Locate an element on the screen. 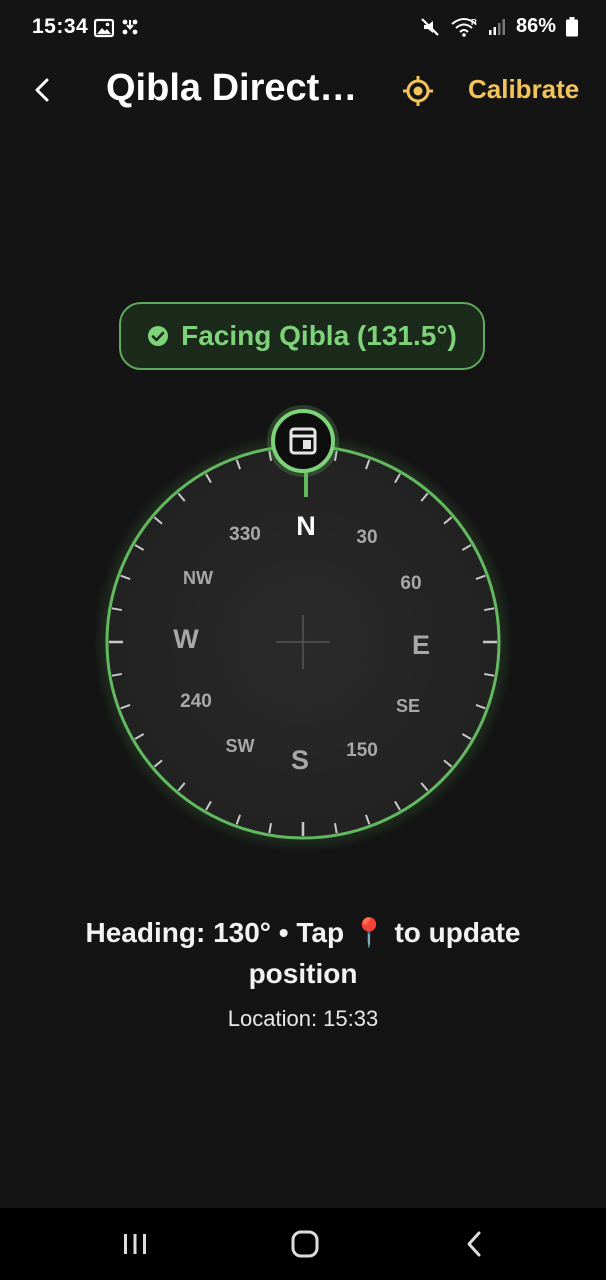  degree-label-330: 330 is located at coordinates (245, 534).